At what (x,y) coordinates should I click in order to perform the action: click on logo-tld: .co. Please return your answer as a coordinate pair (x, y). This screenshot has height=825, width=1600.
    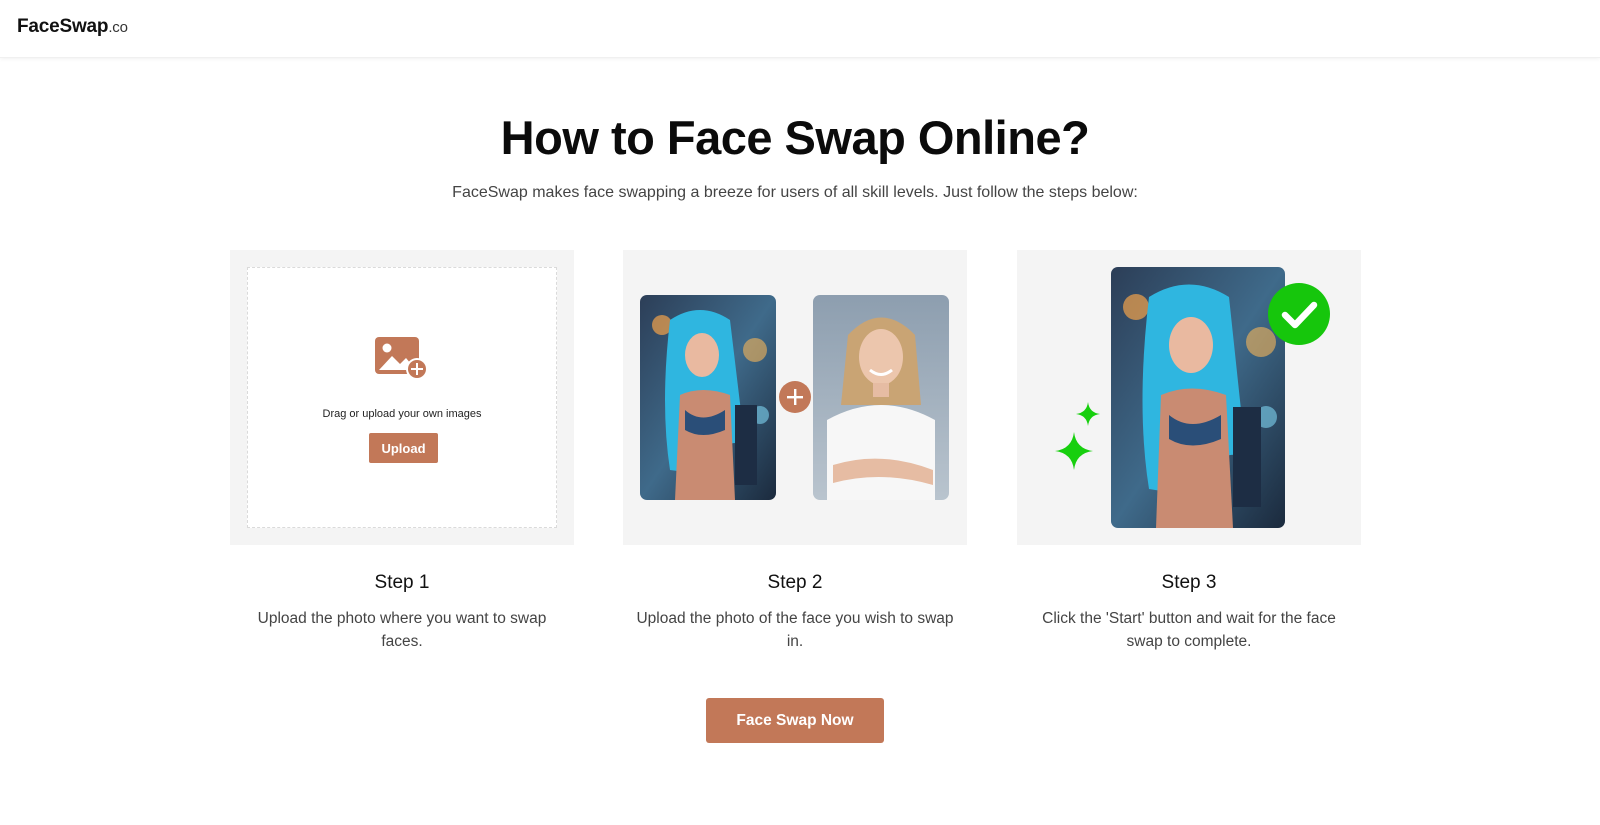
    Looking at the image, I should click on (118, 27).